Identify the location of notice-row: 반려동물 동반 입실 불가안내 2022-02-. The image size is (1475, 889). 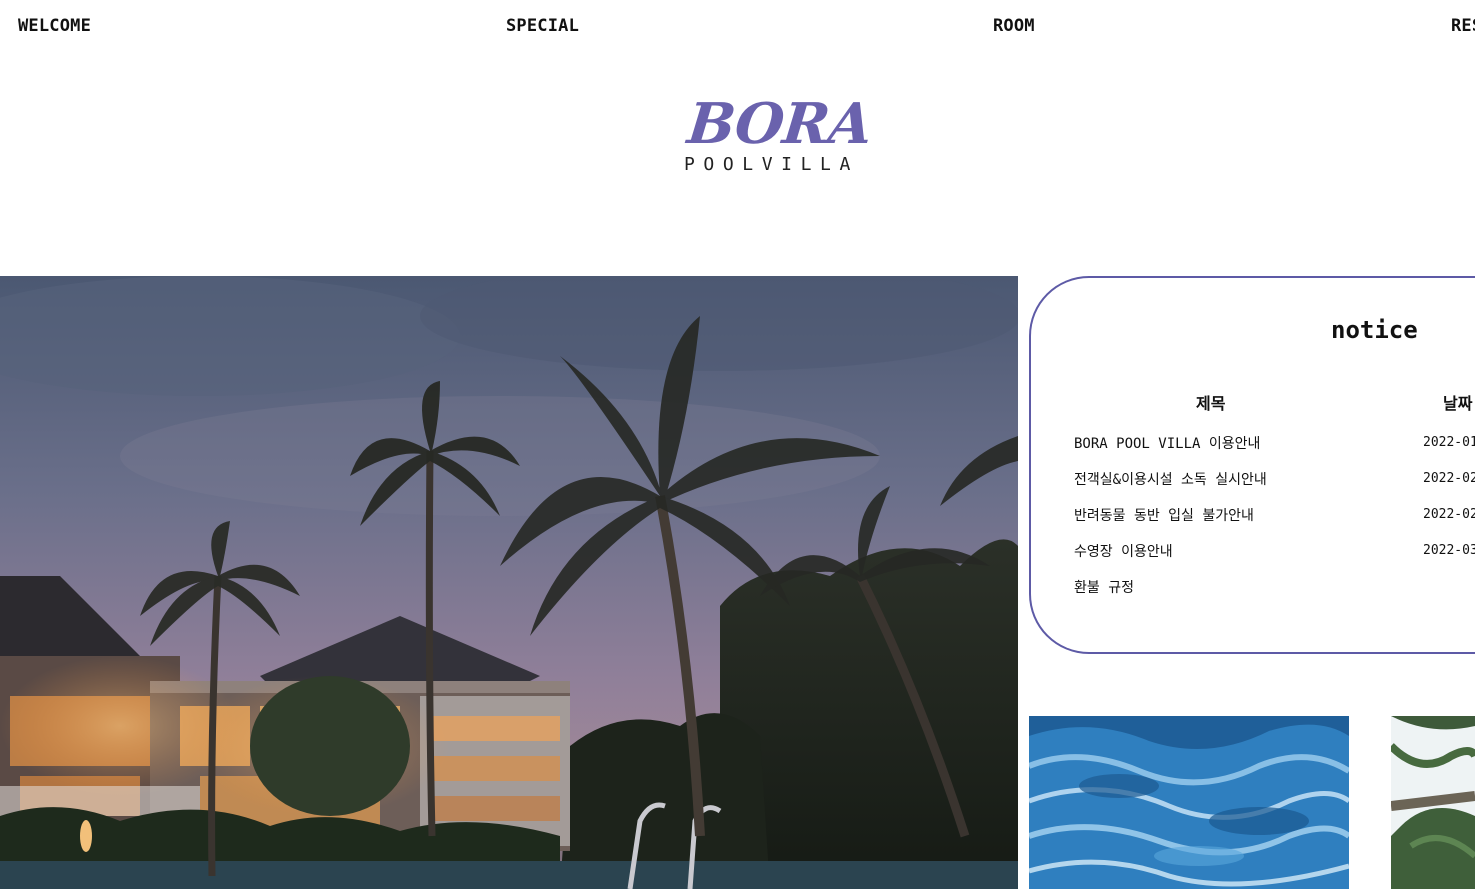
(1253, 520).